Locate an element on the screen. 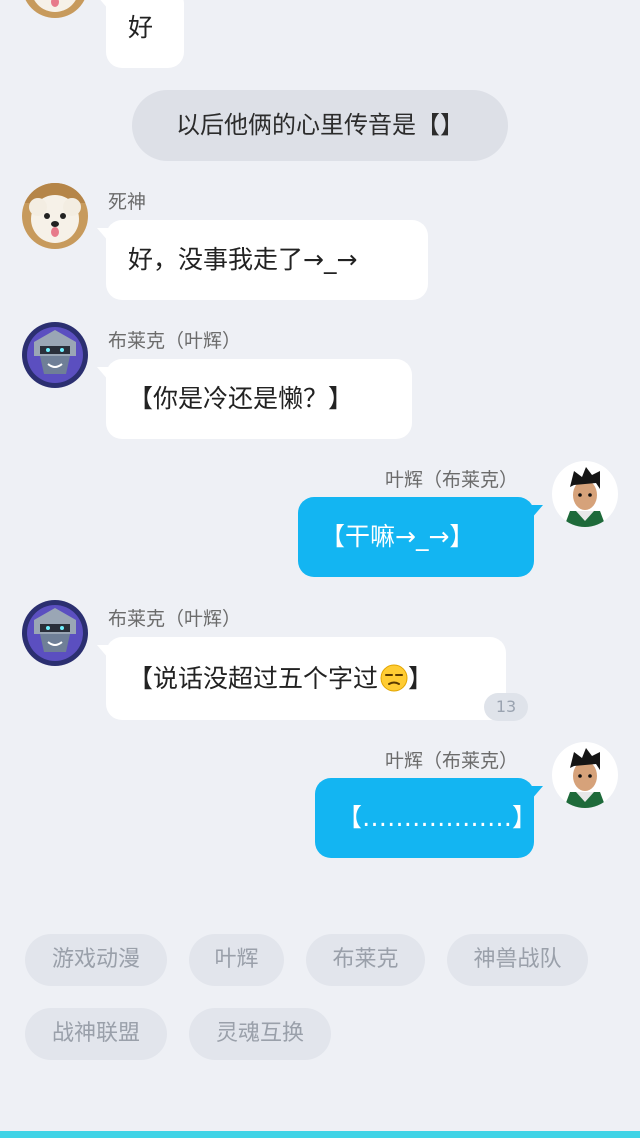 Image resolution: width=640 pixels, height=1138 pixels. reaction-count-badge: 13 is located at coordinates (506, 707).